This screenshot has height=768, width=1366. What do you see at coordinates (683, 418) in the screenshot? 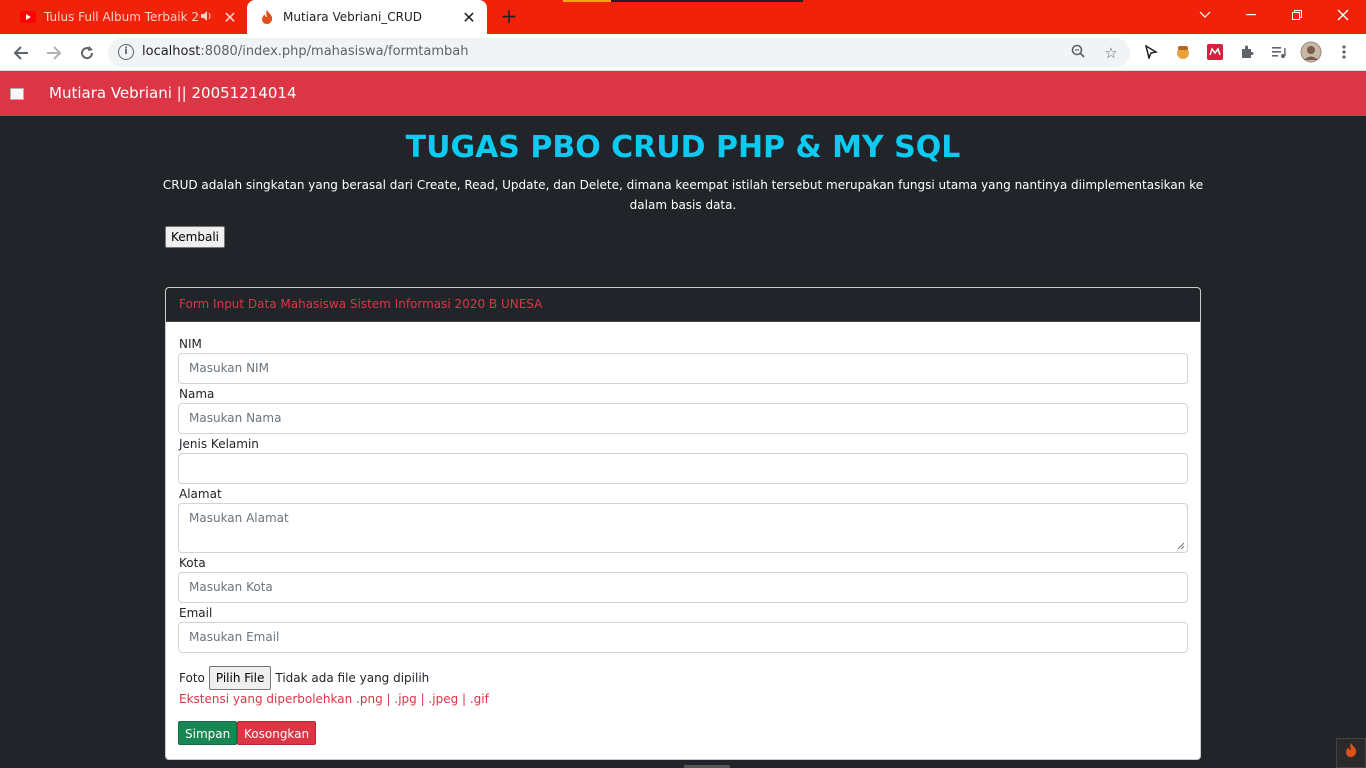
I see `nama-input: Masukan Nama` at bounding box center [683, 418].